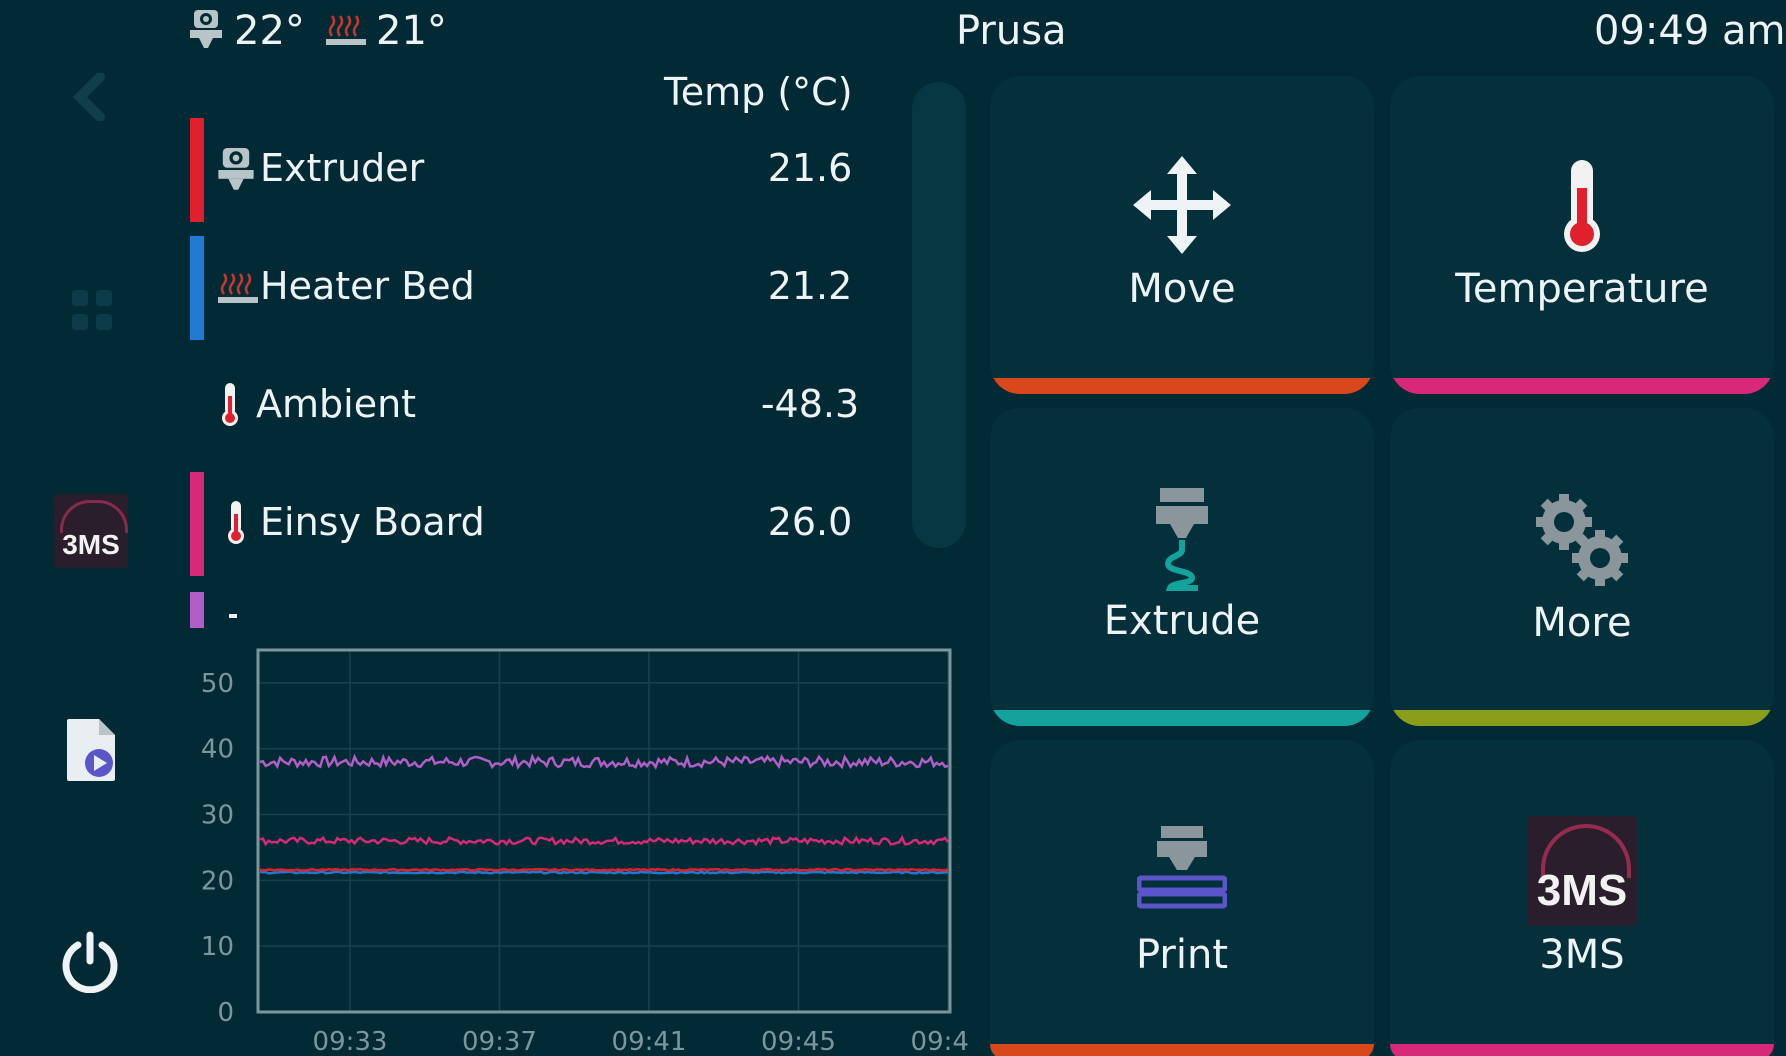 The width and height of the screenshot is (1786, 1056). What do you see at coordinates (810, 286) in the screenshot?
I see `sensor-value: 21.2` at bounding box center [810, 286].